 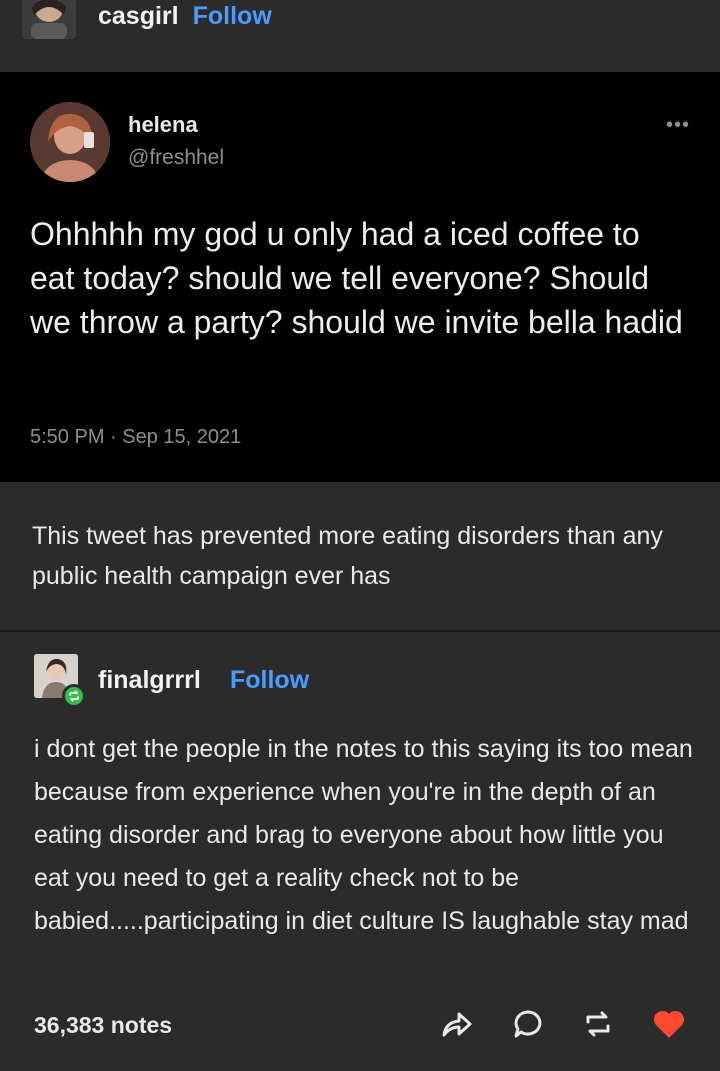 What do you see at coordinates (457, 1024) in the screenshot?
I see `share-icon` at bounding box center [457, 1024].